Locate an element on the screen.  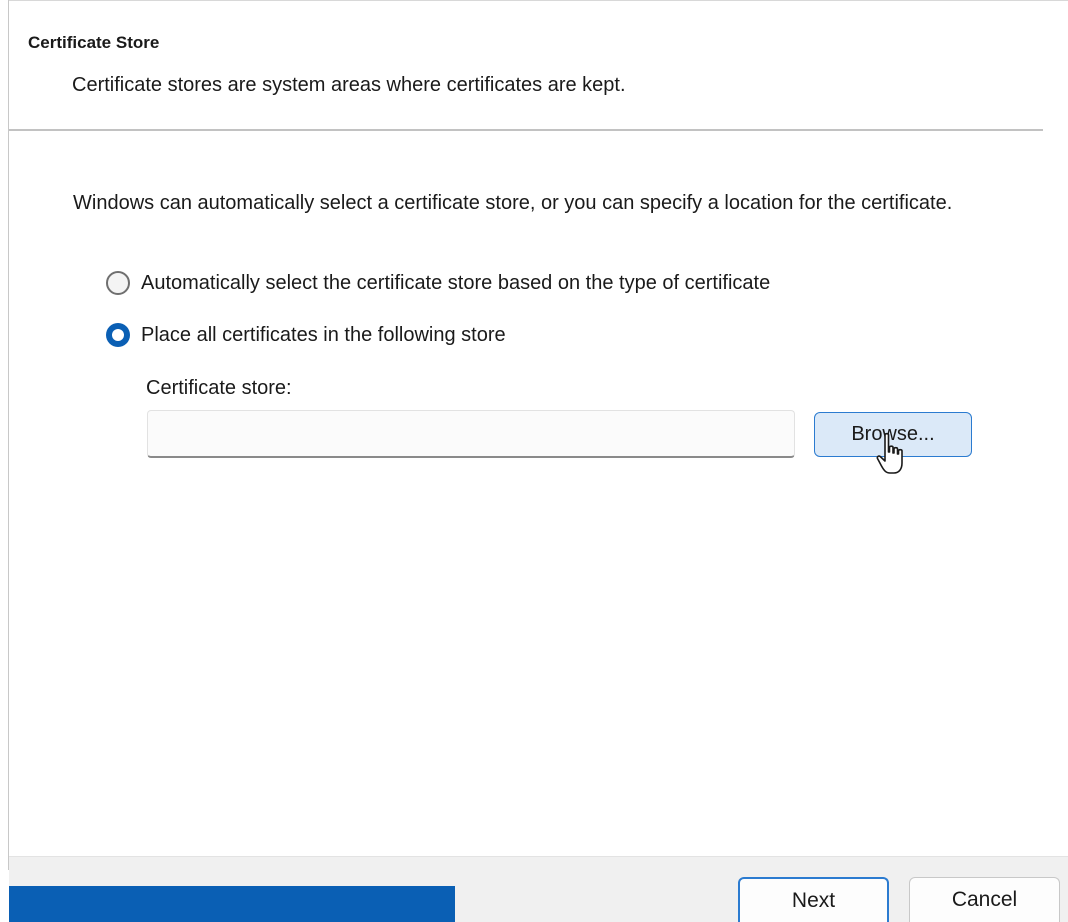
certificate-store-input is located at coordinates (471, 434).